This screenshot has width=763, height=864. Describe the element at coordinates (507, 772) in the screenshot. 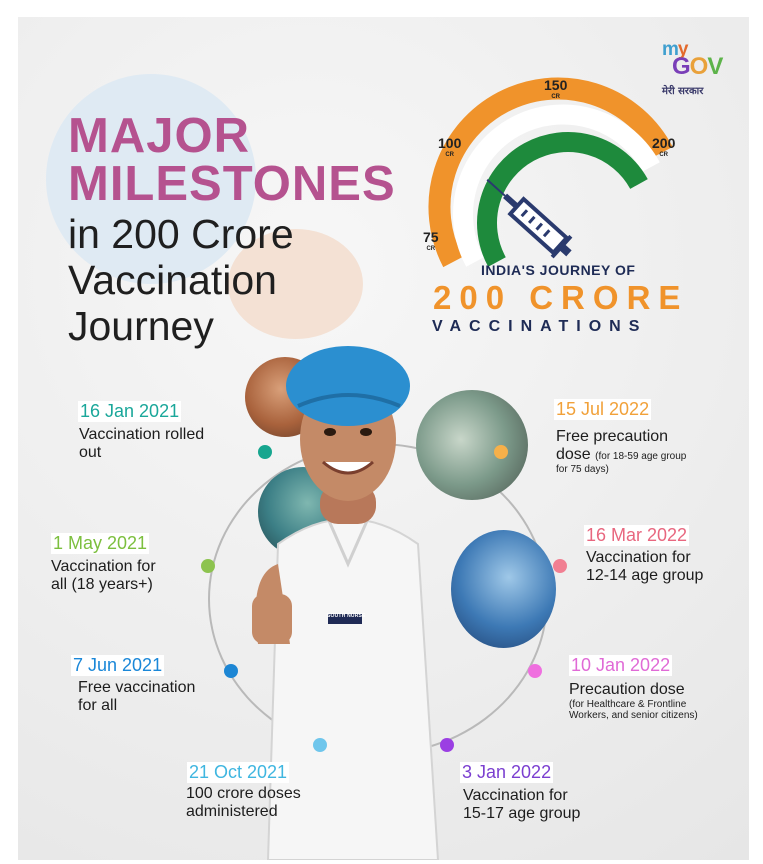

I see `milestone-date-jan-2022-a: 3 Jan 2022` at that location.